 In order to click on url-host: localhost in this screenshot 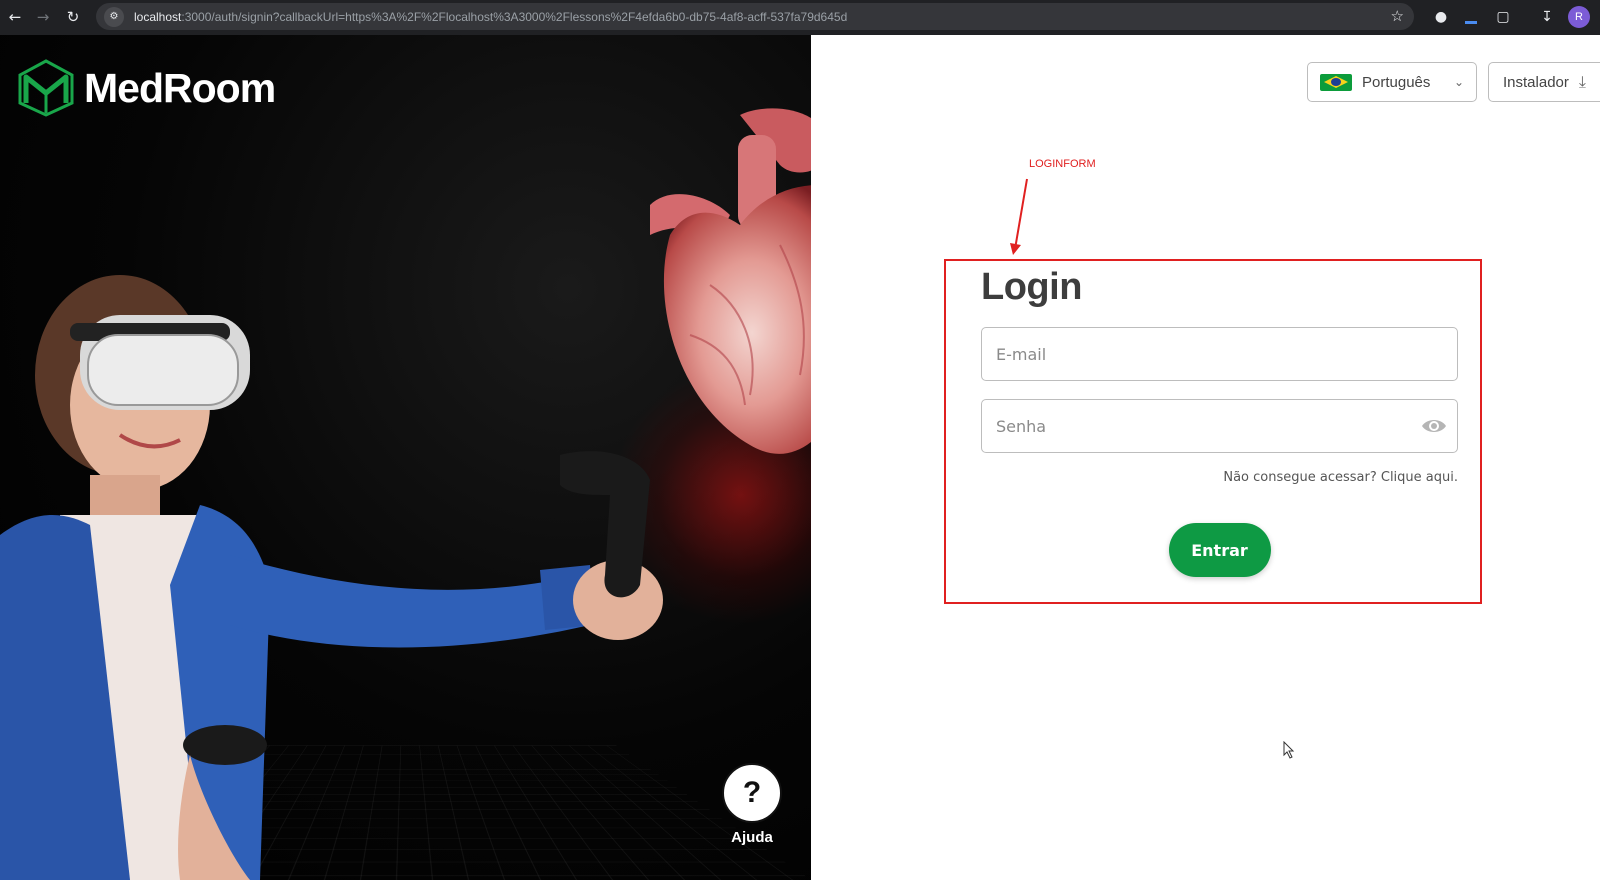, I will do `click(158, 16)`.